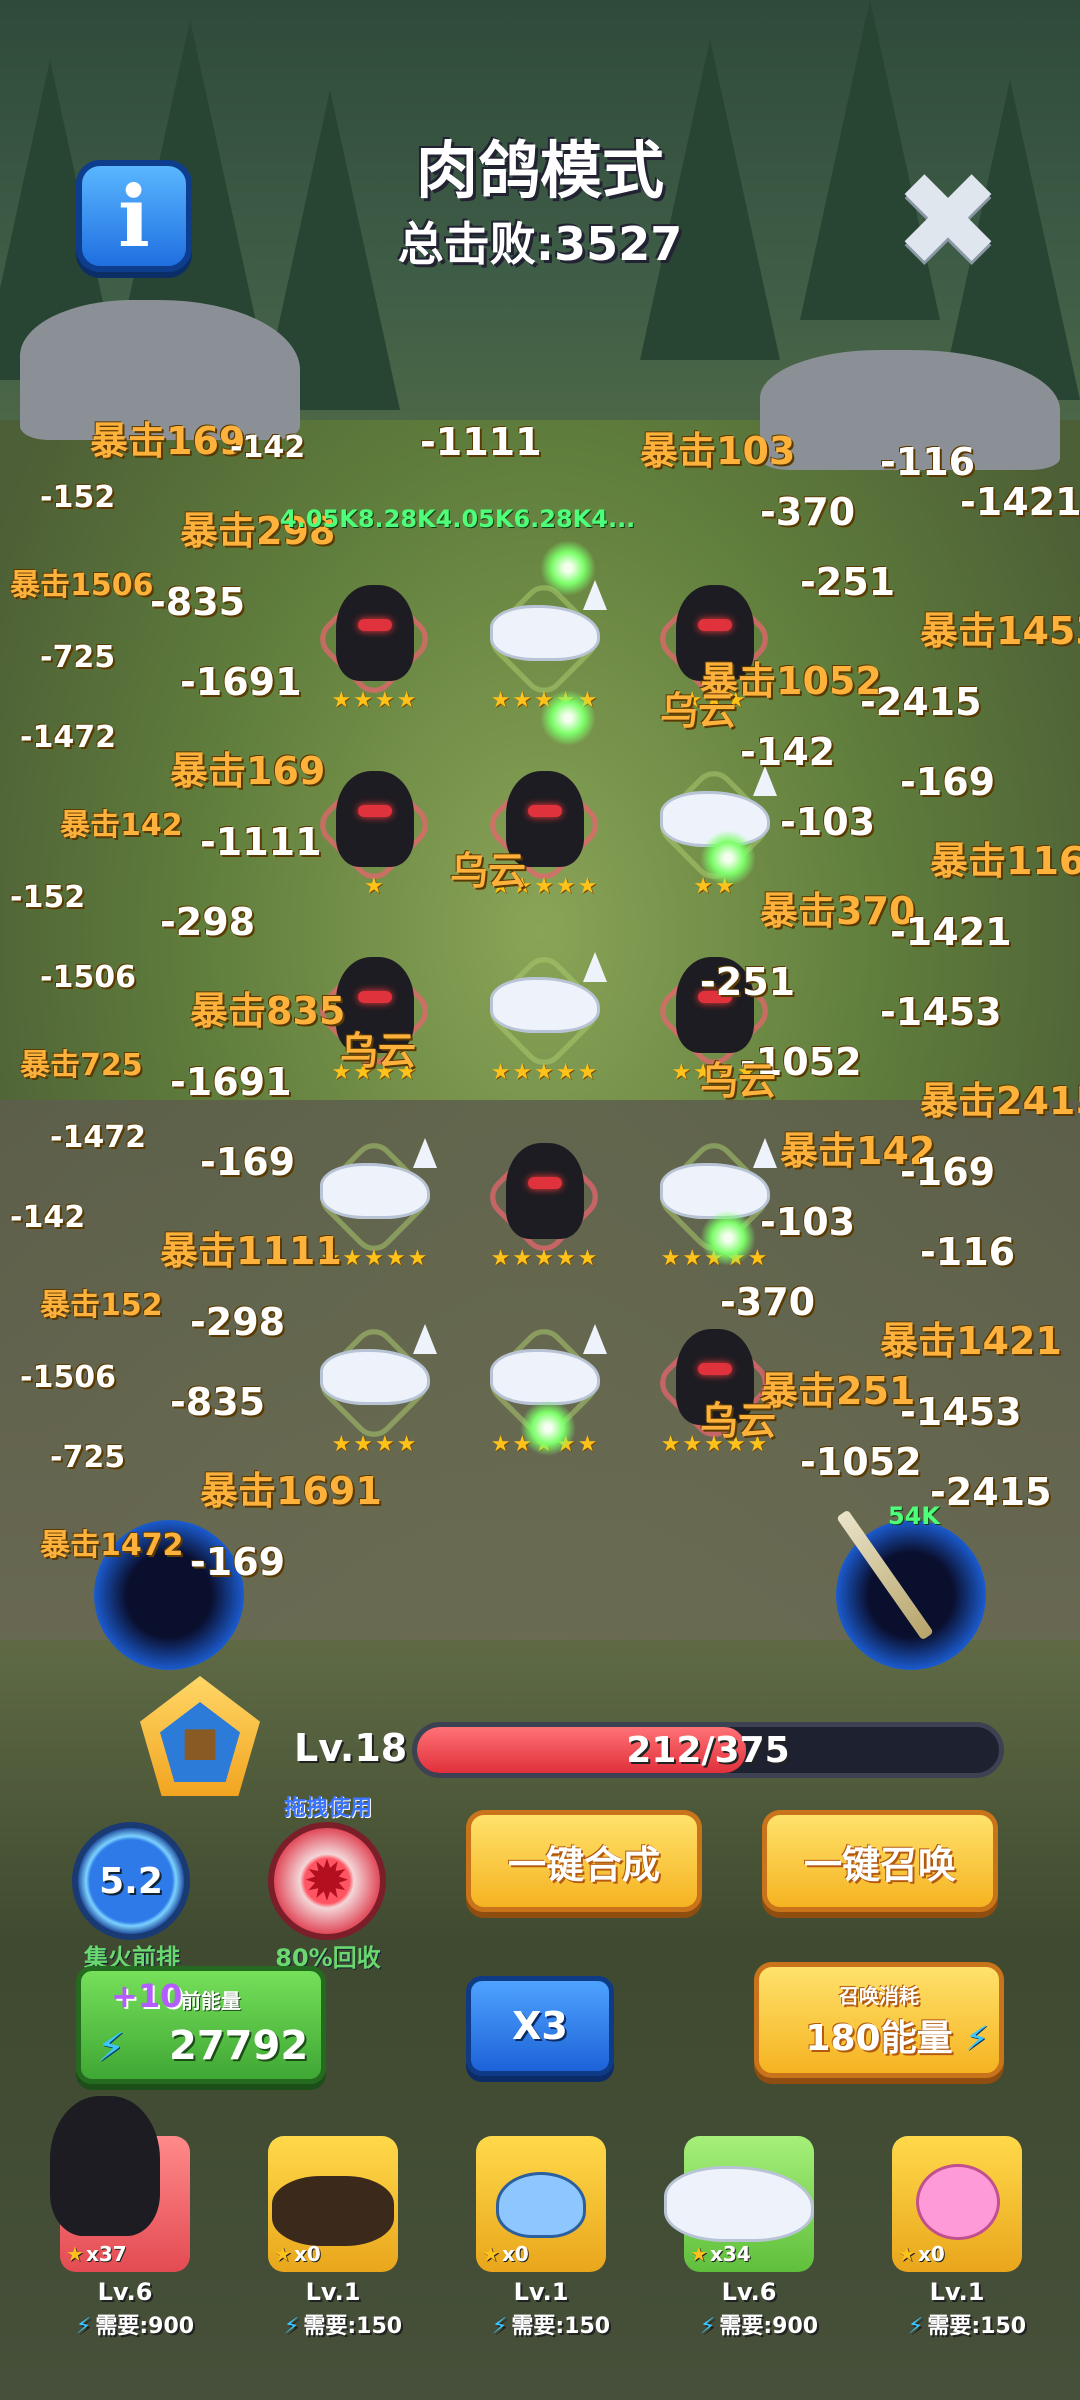 Image resolution: width=1080 pixels, height=2400 pixels. I want to click on summon-button: 召唤消耗 180能量 ⚡, so click(879, 2020).